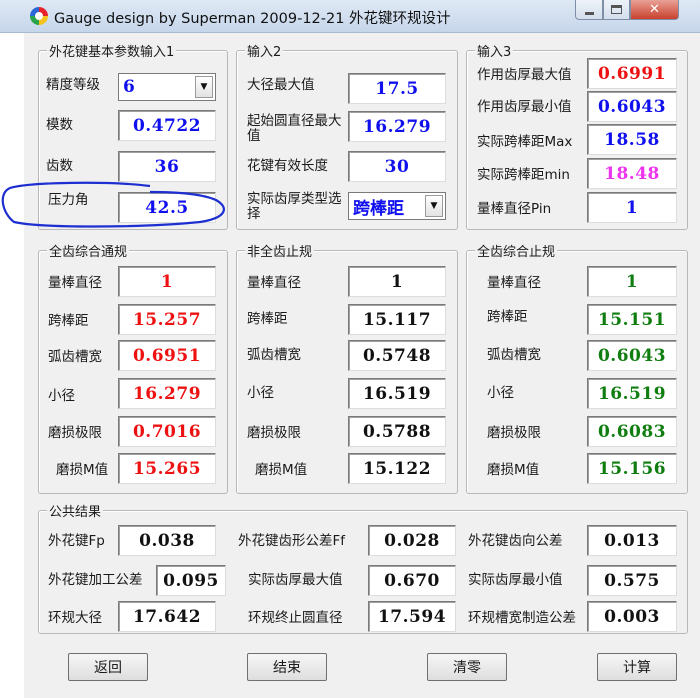 The image size is (700, 698). I want to click on start-circle-input: 16.279, so click(397, 126).